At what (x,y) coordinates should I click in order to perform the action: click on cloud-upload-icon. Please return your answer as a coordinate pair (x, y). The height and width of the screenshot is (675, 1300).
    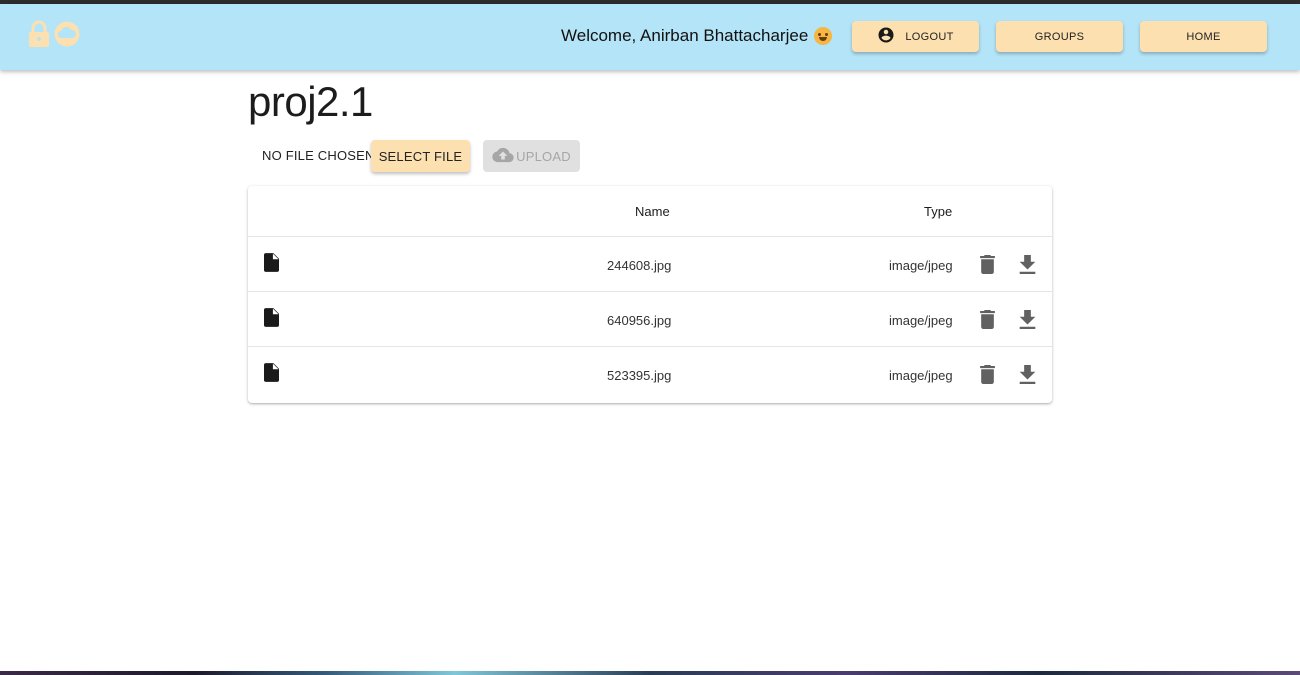
    Looking at the image, I should click on (503, 156).